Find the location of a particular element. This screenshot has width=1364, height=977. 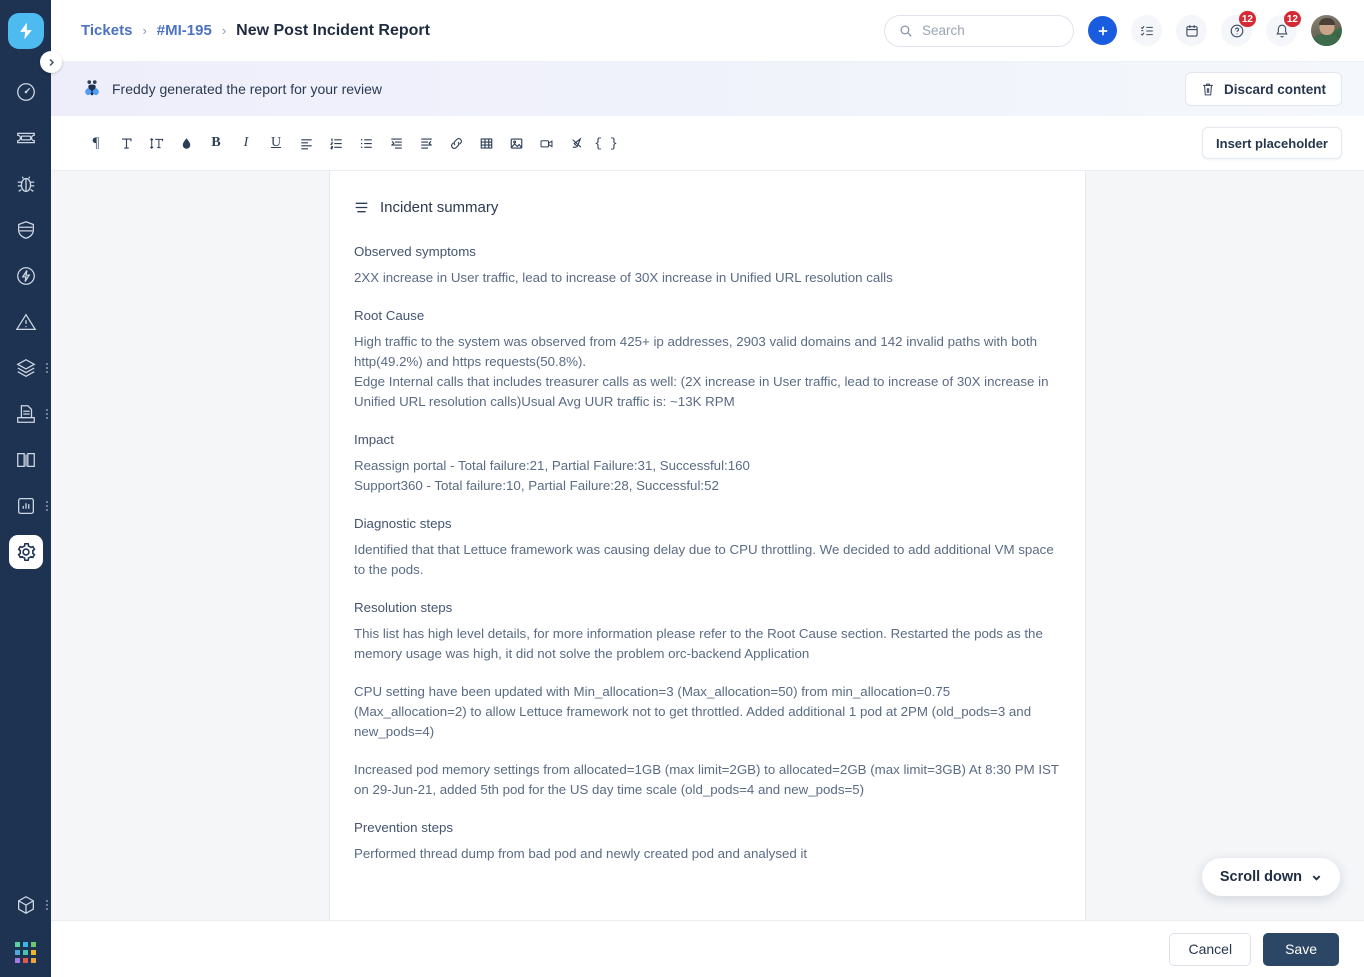

grid-dots-icon is located at coordinates (25, 952).